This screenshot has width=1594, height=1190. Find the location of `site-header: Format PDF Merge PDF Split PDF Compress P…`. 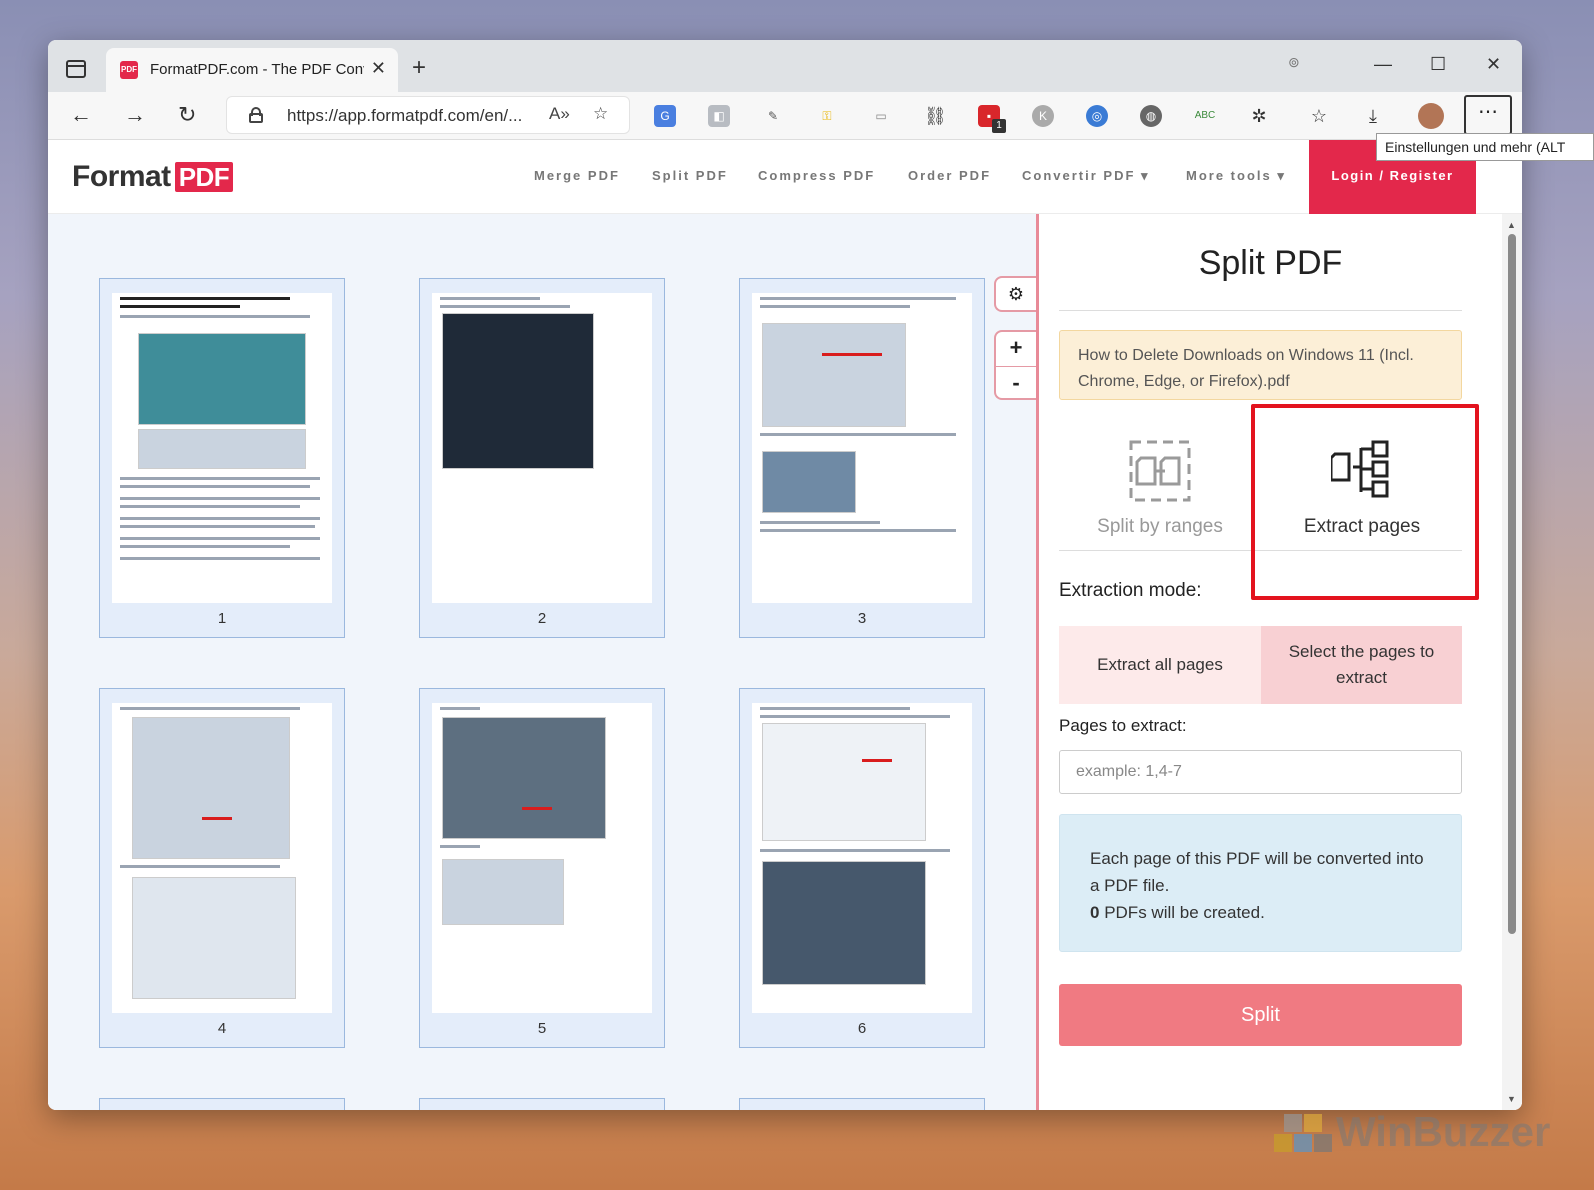

site-header: Format PDF Merge PDF Split PDF Compress P… is located at coordinates (785, 177).